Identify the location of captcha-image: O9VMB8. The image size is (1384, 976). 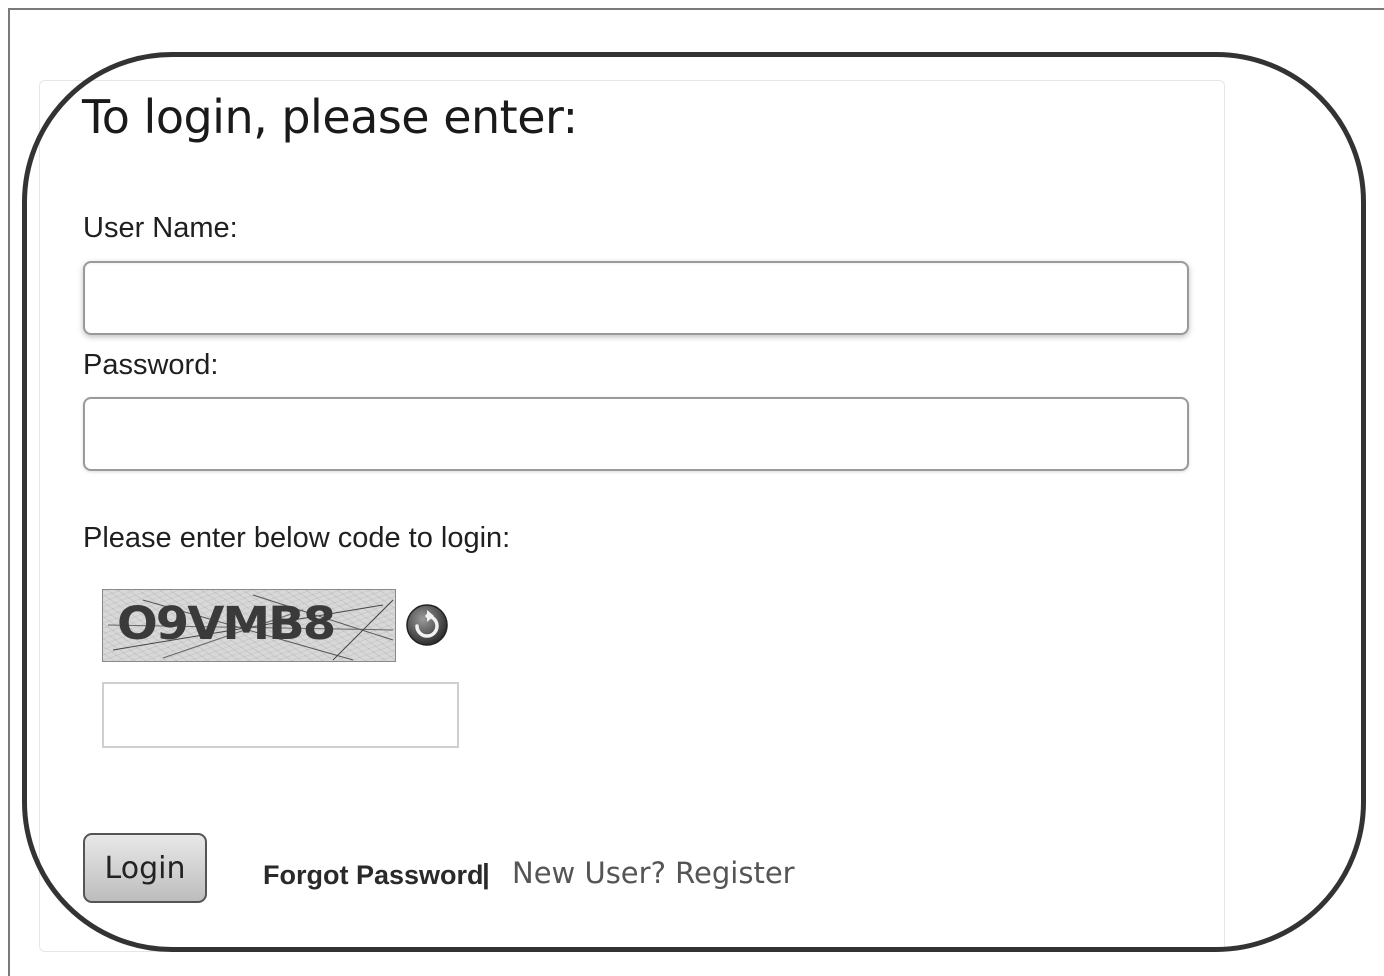
(249, 625).